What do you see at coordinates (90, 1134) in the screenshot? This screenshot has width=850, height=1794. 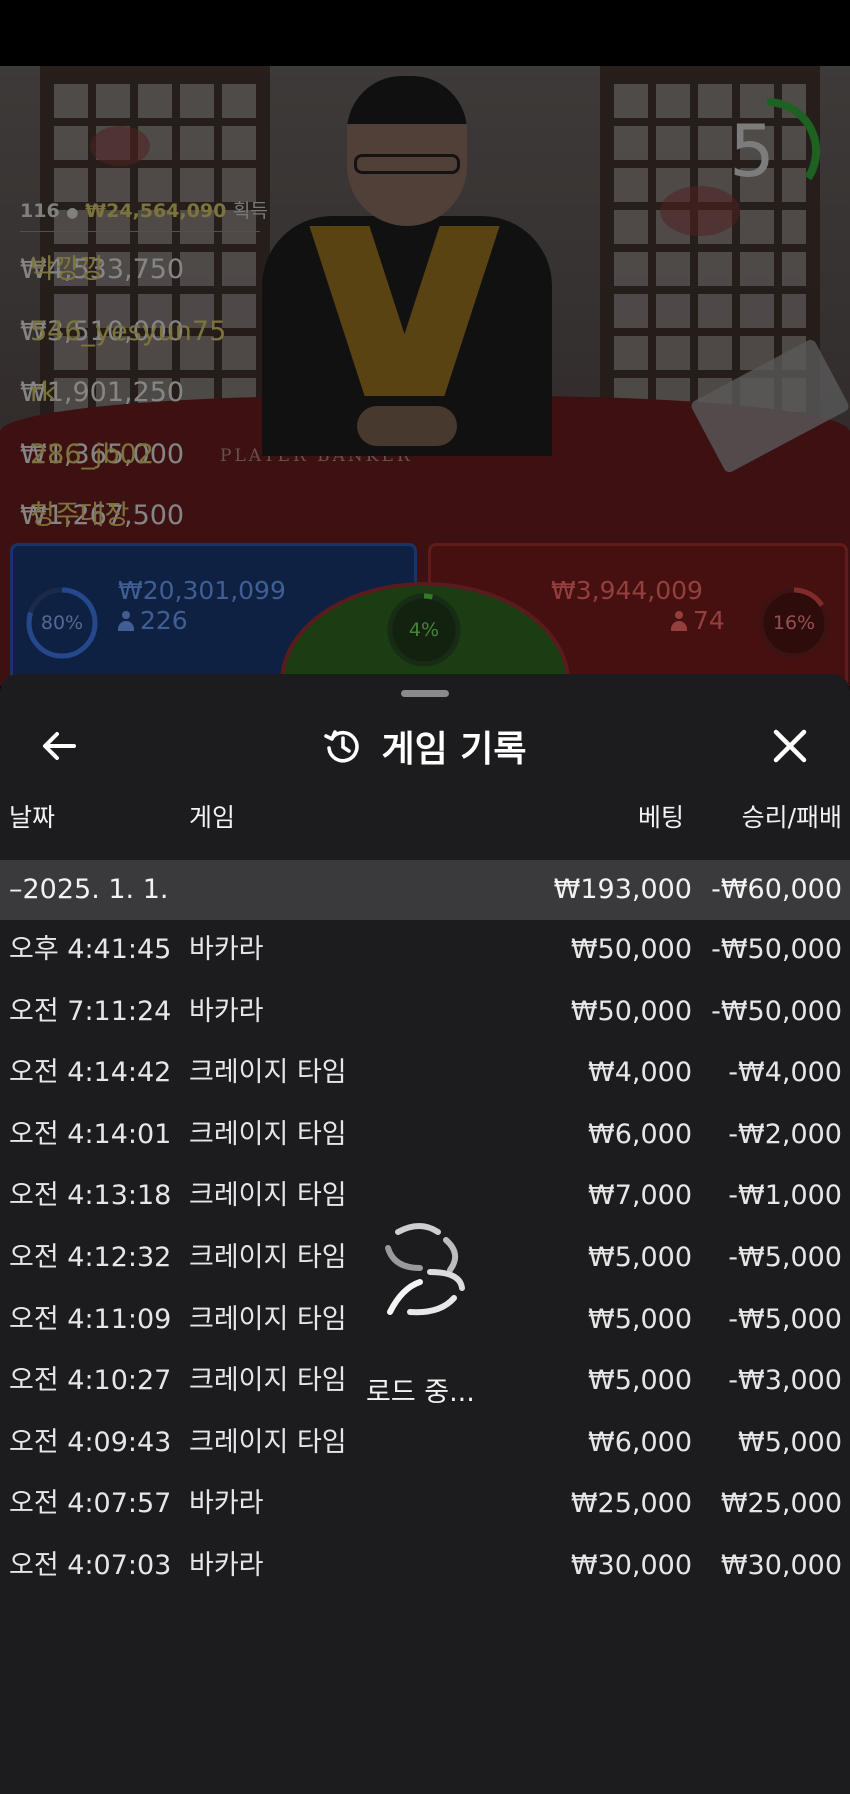 I see `history-time: 오전 4:14:01` at bounding box center [90, 1134].